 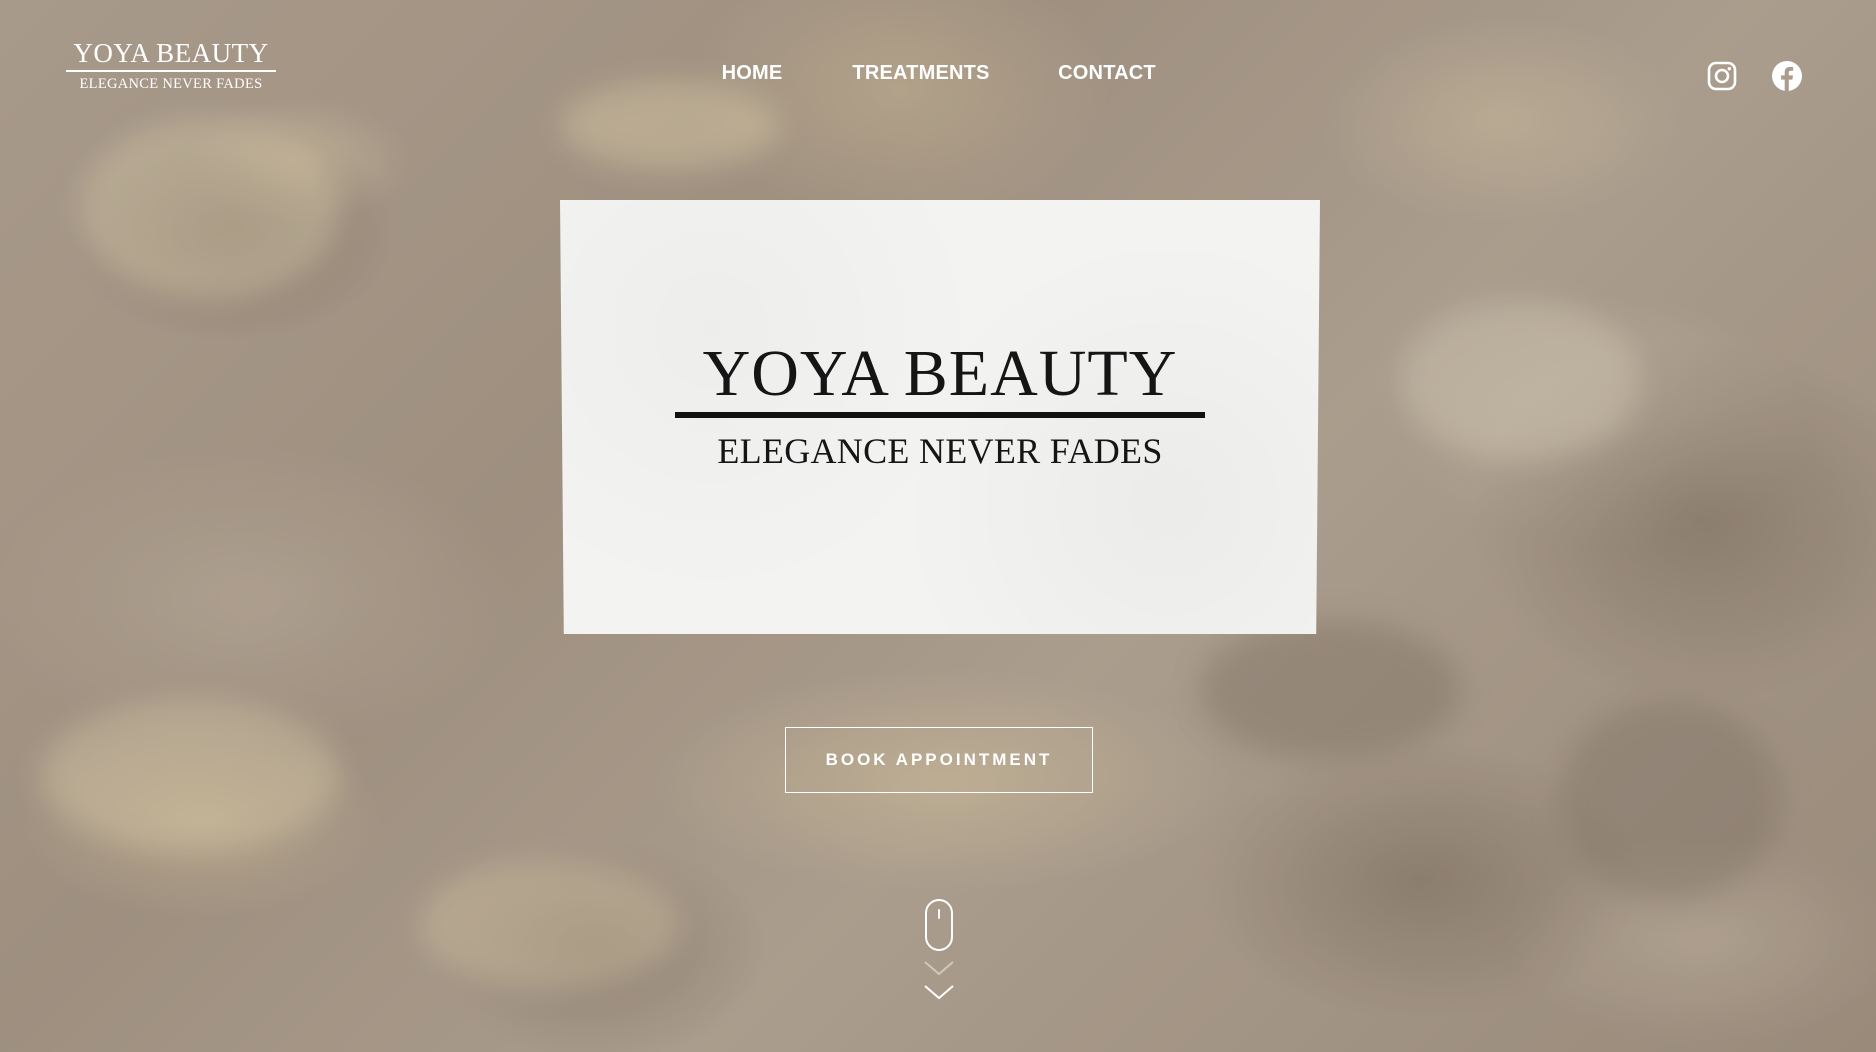 I want to click on instagram-icon, so click(x=1722, y=76).